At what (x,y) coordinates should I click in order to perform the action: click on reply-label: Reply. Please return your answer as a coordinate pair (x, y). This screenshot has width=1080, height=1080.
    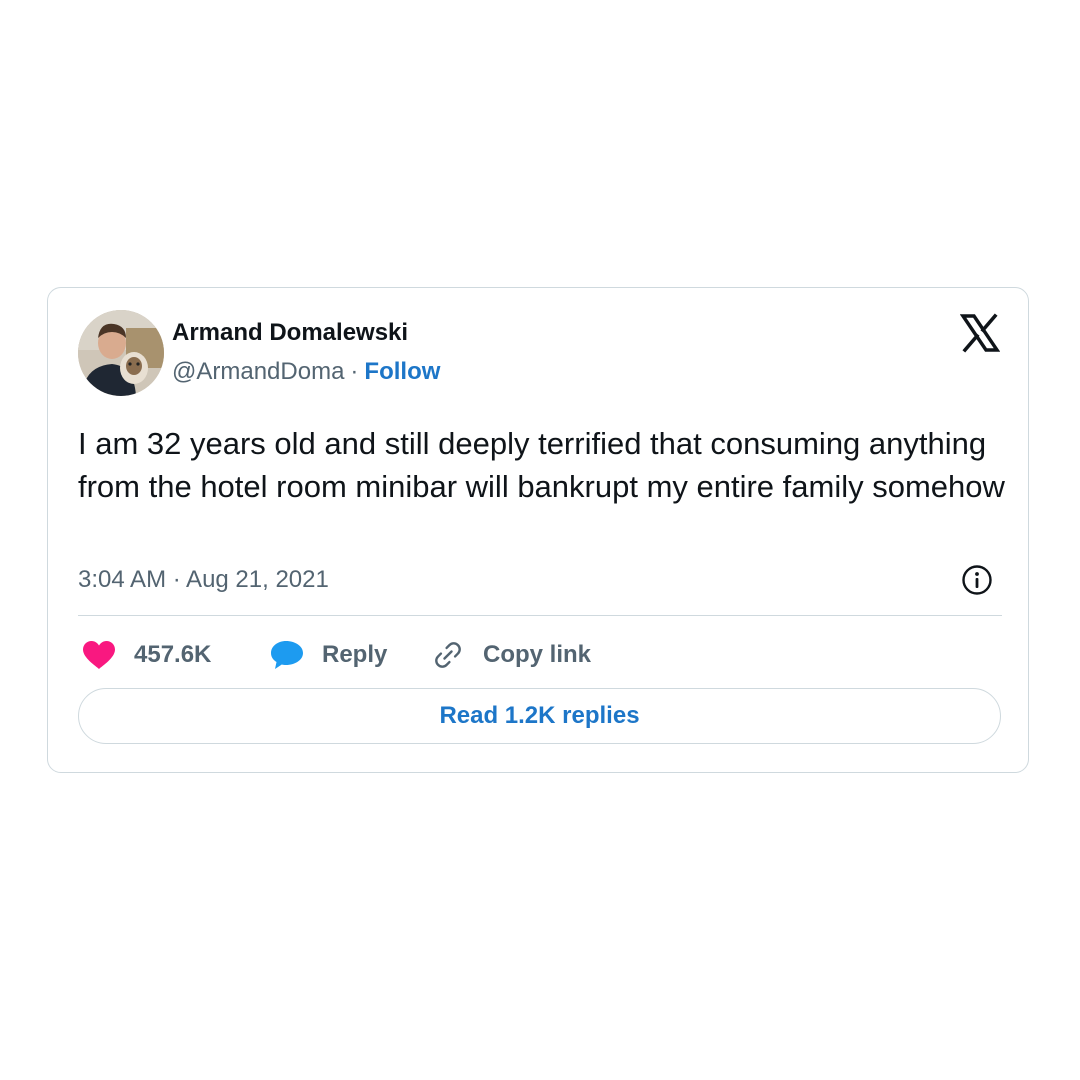
    Looking at the image, I should click on (355, 654).